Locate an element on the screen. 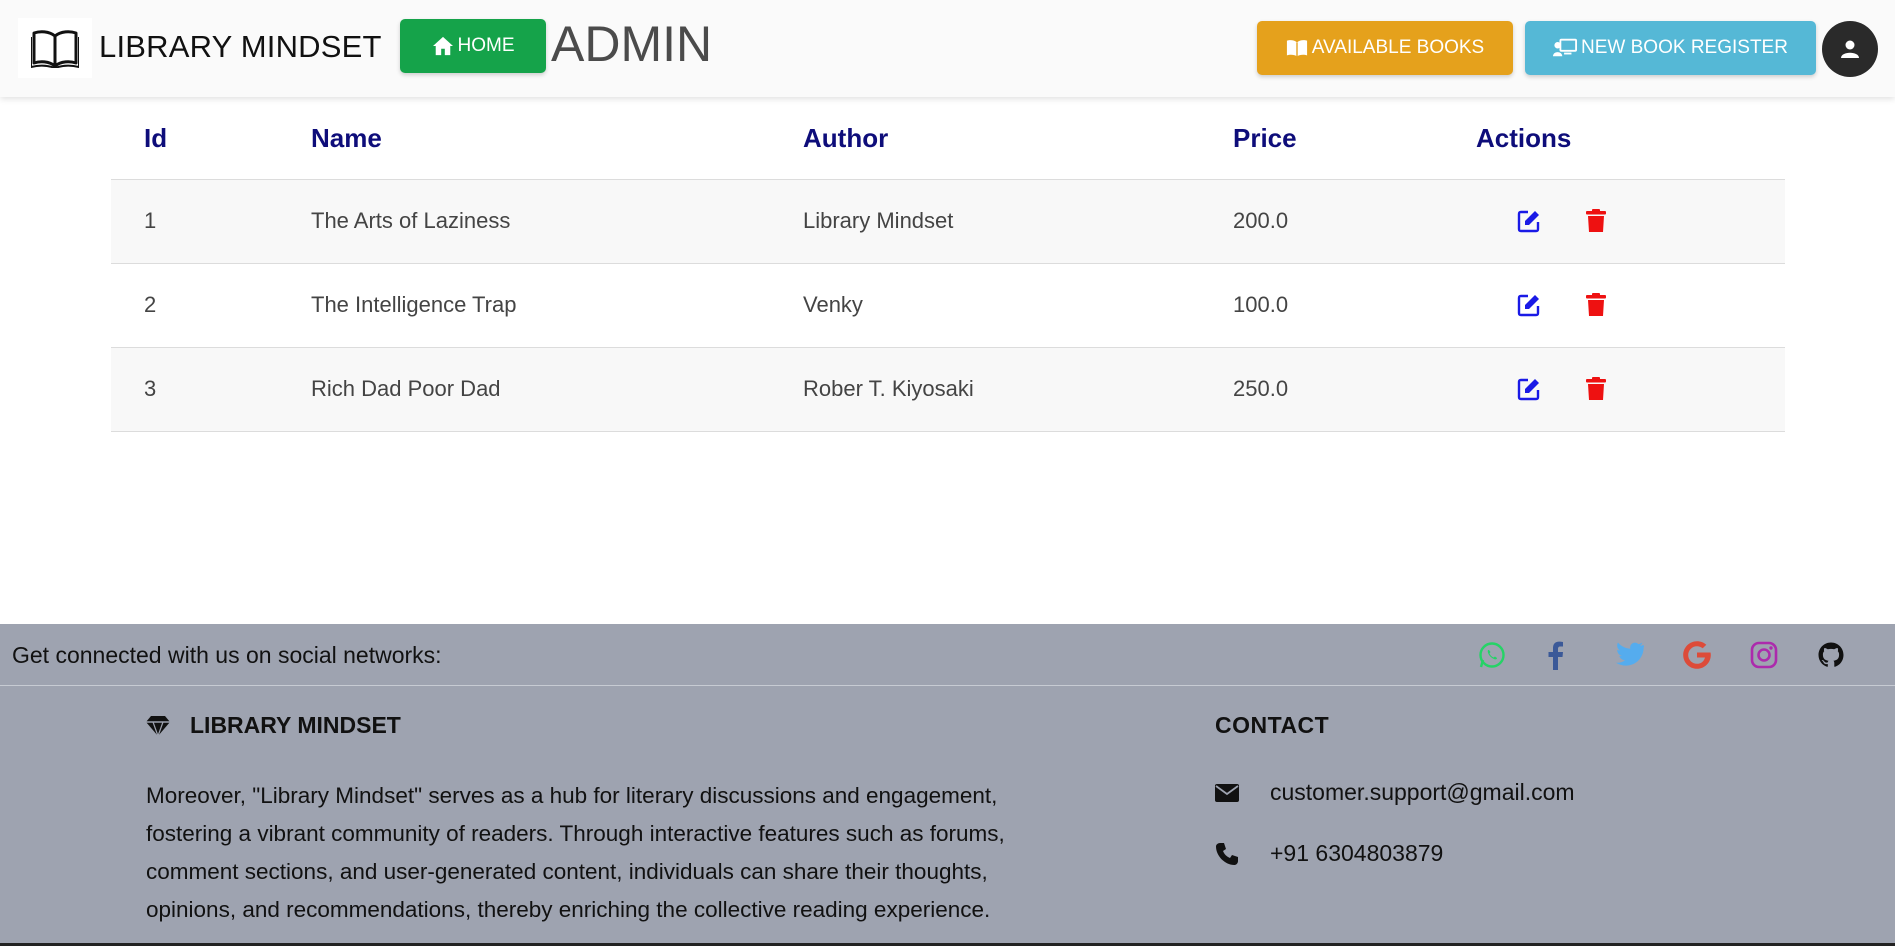 The image size is (1895, 946). home-button: HOME is located at coordinates (473, 46).